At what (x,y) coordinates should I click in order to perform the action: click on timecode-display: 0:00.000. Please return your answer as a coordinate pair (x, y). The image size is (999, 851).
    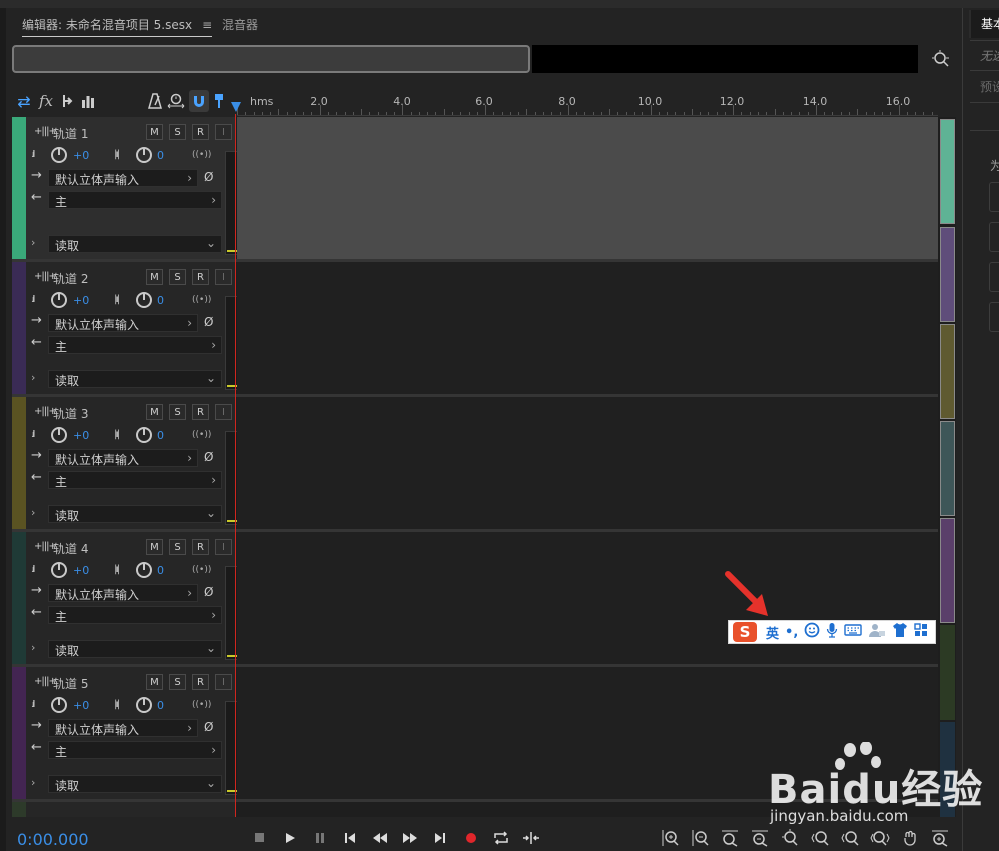
    Looking at the image, I should click on (53, 839).